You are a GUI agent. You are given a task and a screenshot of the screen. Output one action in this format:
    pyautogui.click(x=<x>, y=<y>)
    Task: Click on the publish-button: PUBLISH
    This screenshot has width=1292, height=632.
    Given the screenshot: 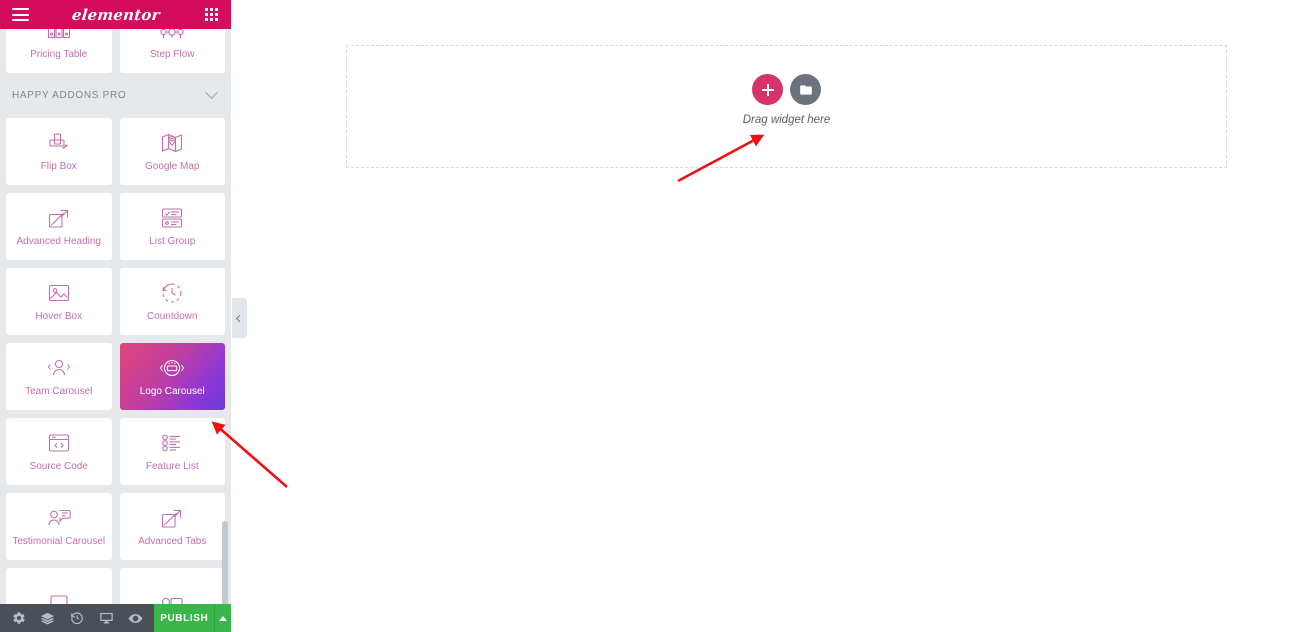 What is the action you would take?
    pyautogui.click(x=184, y=618)
    